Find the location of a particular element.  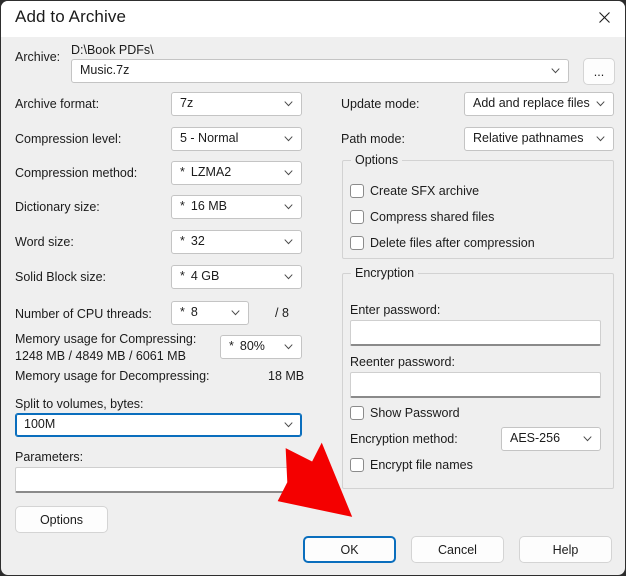

solid-block-size-value: 4 GB is located at coordinates (200, 276).